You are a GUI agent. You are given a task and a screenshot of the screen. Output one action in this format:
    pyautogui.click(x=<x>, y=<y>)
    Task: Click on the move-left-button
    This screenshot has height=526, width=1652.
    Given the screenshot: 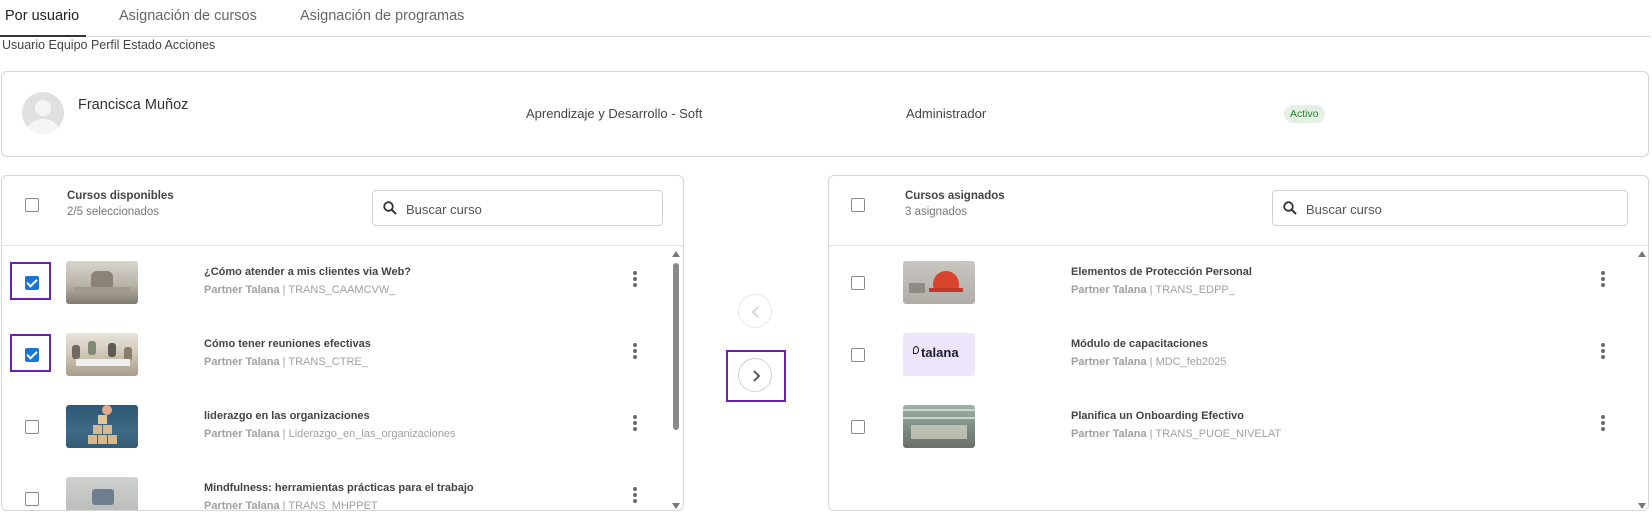 What is the action you would take?
    pyautogui.click(x=755, y=311)
    